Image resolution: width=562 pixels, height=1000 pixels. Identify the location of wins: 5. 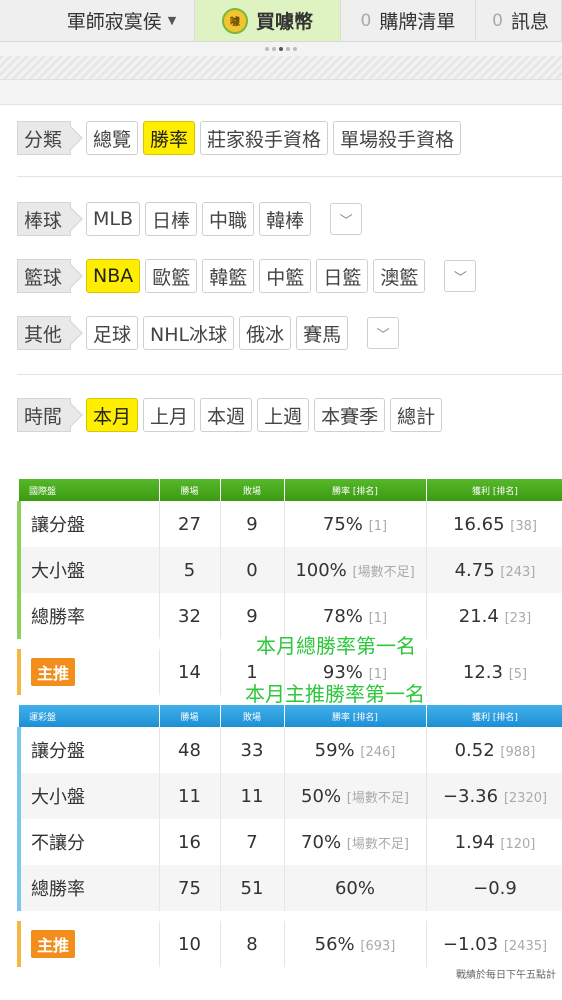
(190, 570).